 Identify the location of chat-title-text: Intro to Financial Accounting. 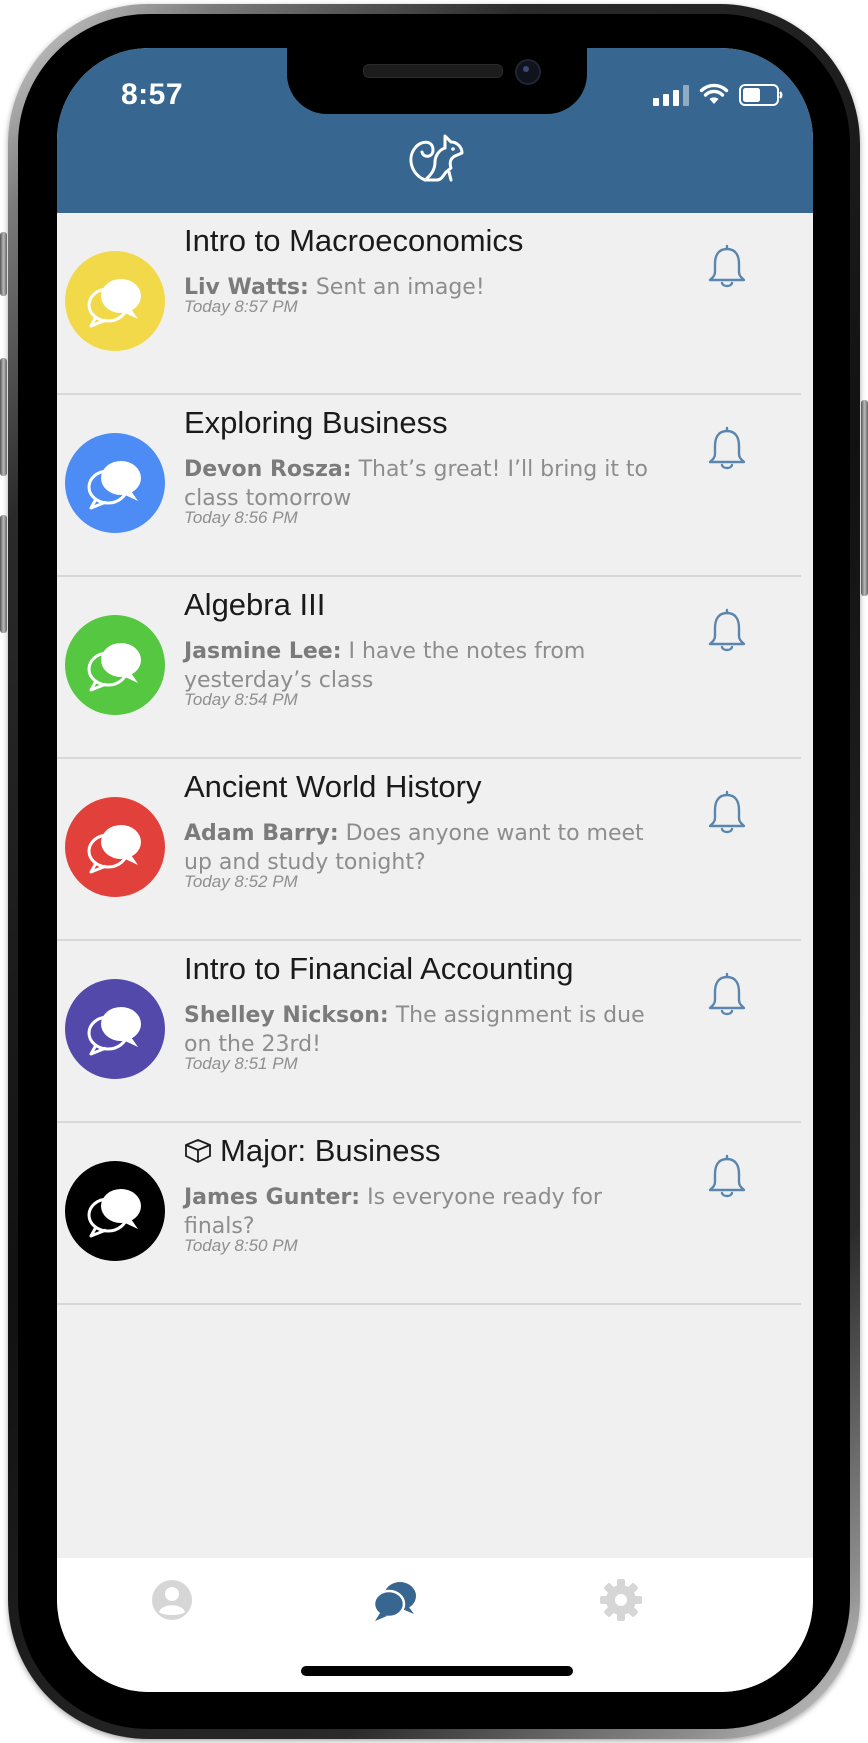
(379, 968).